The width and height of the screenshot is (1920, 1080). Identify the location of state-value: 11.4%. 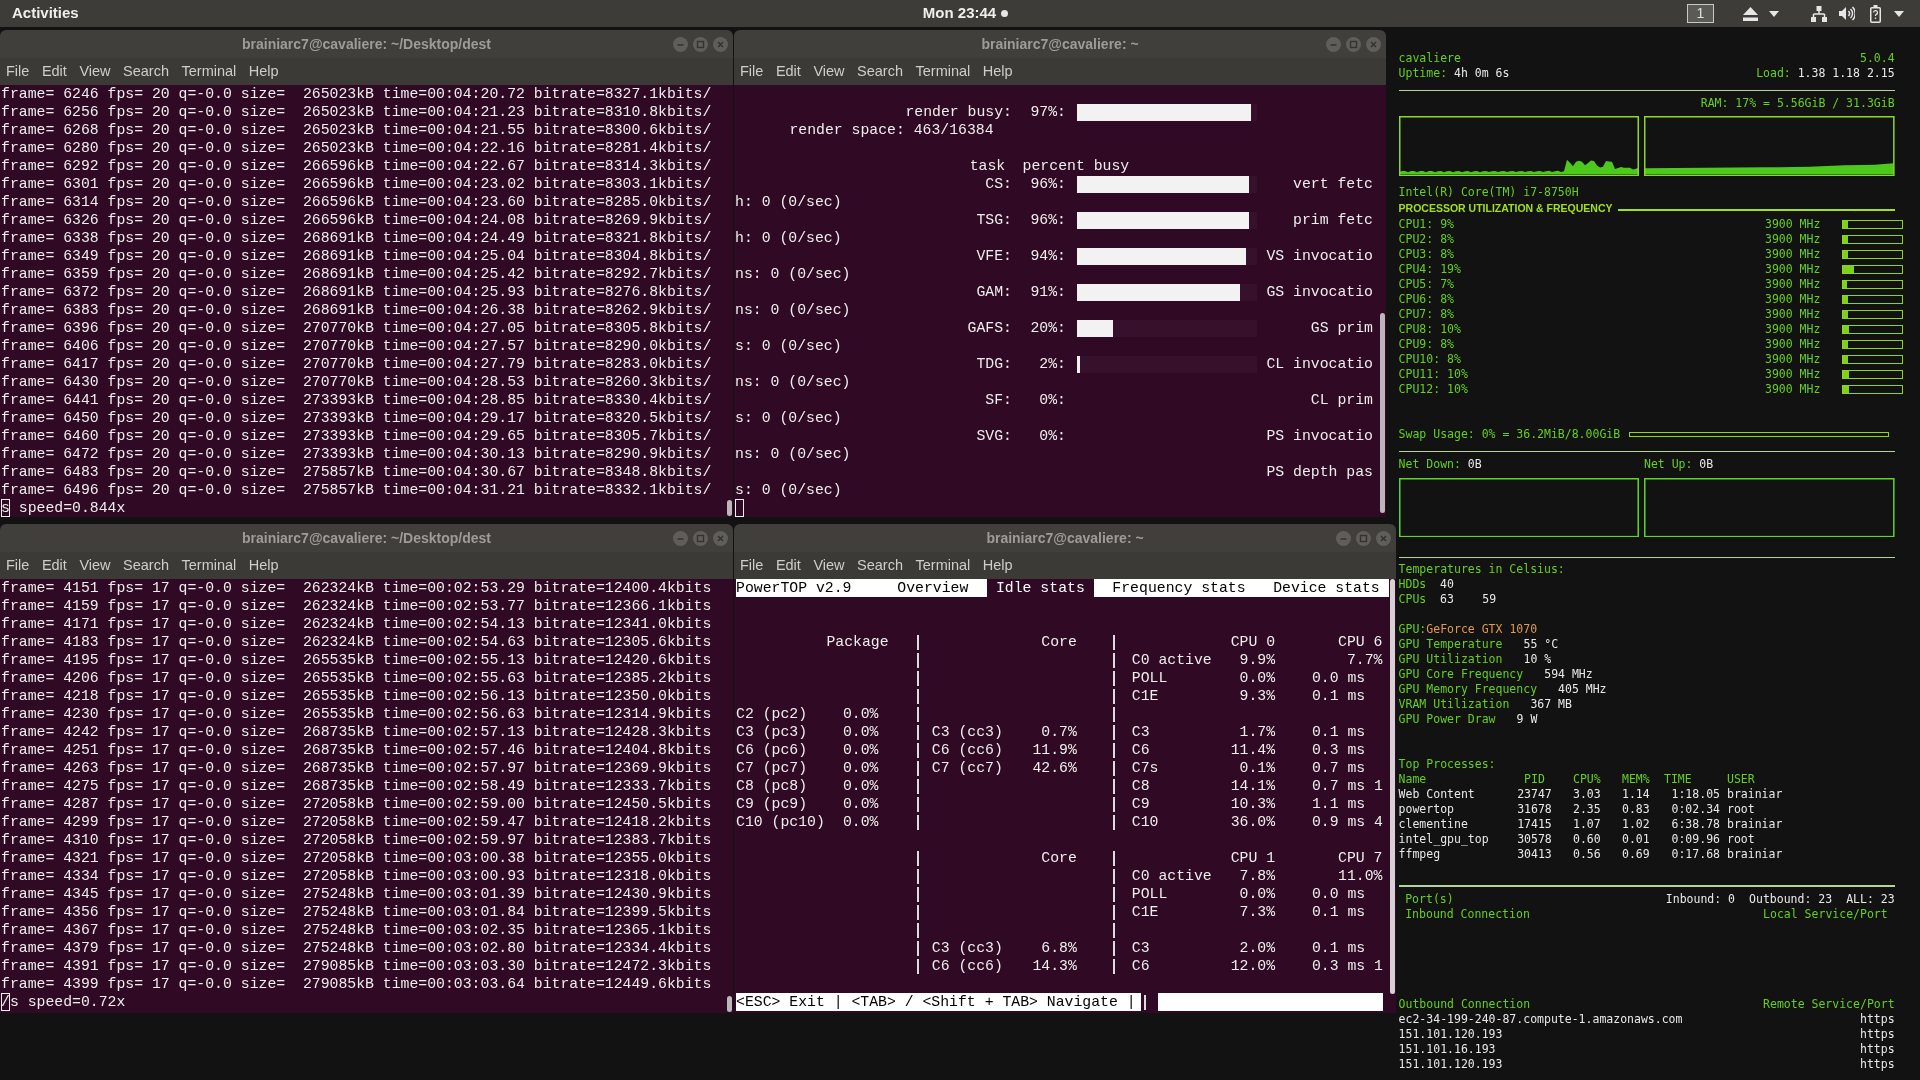
(1253, 750).